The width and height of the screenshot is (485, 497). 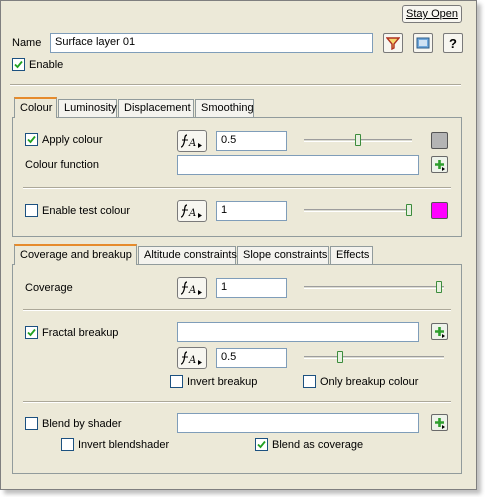 What do you see at coordinates (358, 210) in the screenshot?
I see `test-colour-slider-track` at bounding box center [358, 210].